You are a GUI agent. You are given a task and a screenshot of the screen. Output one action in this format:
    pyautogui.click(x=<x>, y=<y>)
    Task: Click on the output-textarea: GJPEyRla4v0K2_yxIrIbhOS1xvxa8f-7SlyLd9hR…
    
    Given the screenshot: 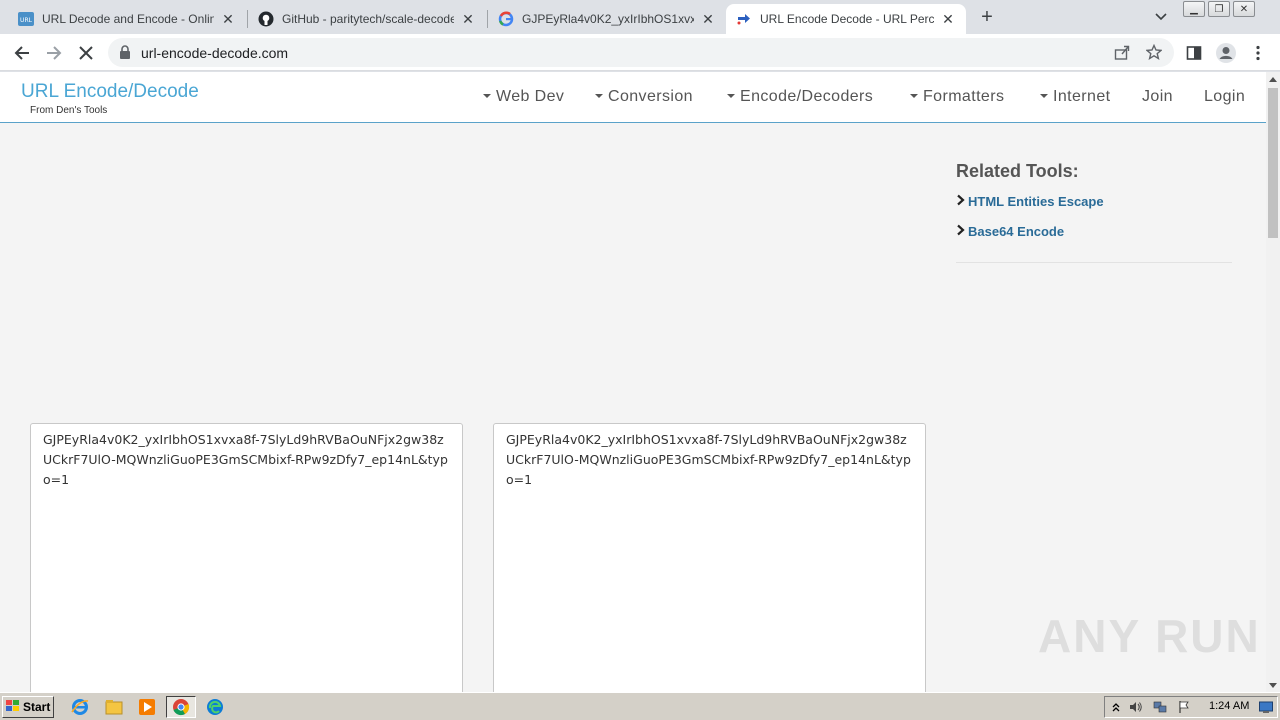 What is the action you would take?
    pyautogui.click(x=709, y=557)
    